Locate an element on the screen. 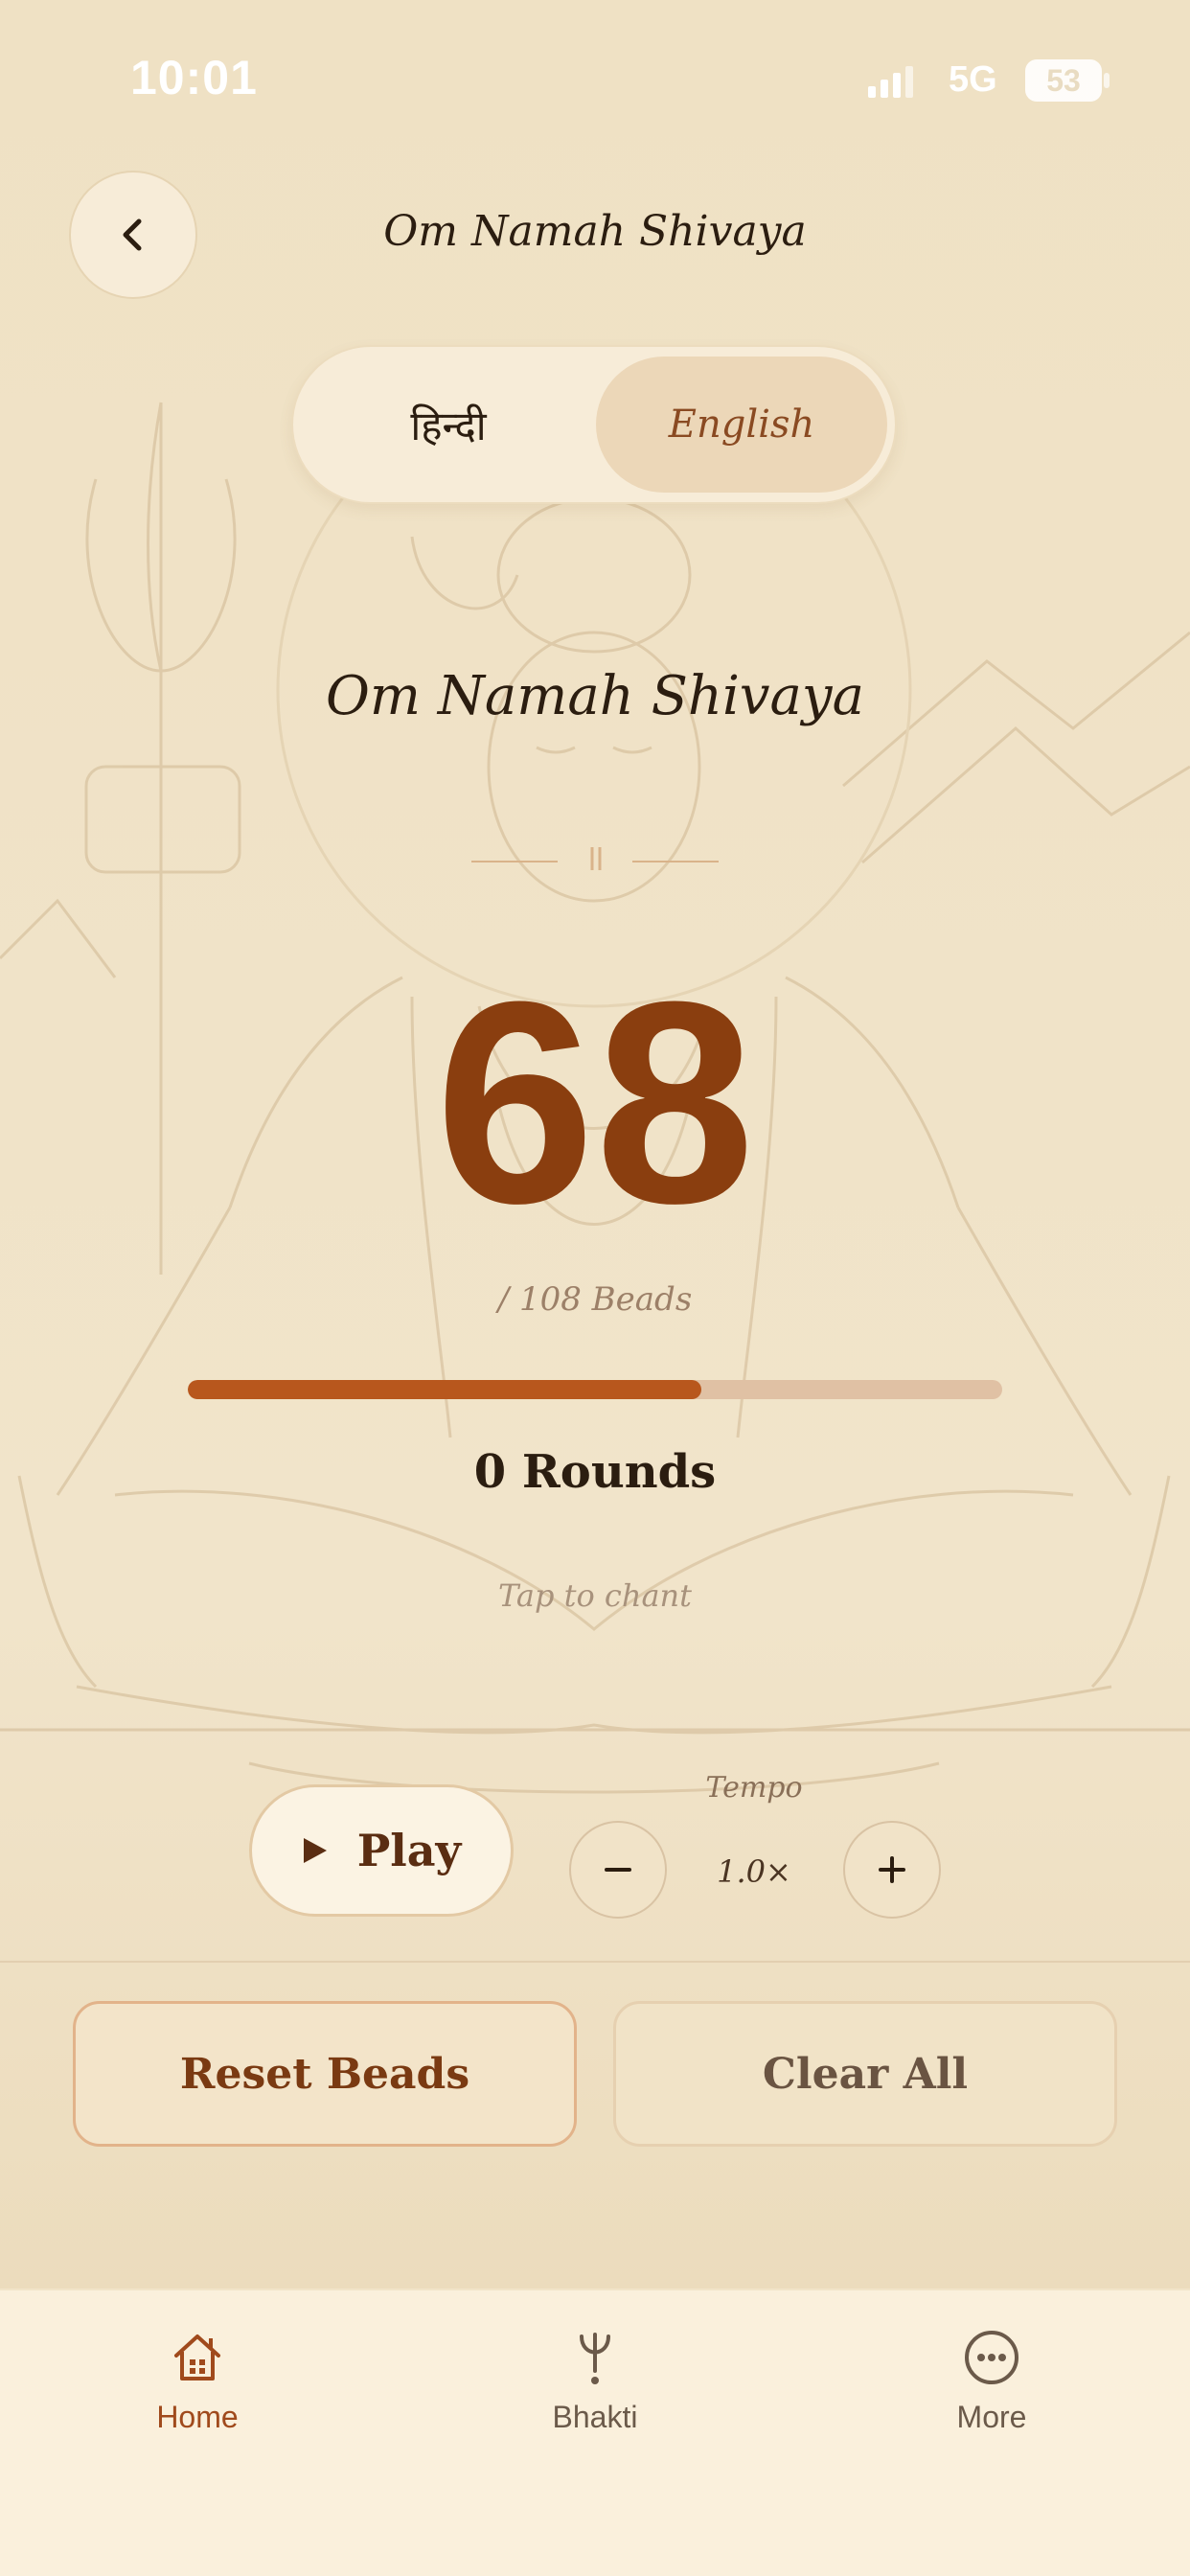 This screenshot has width=1190, height=2576. status-time: 10:01 is located at coordinates (194, 77).